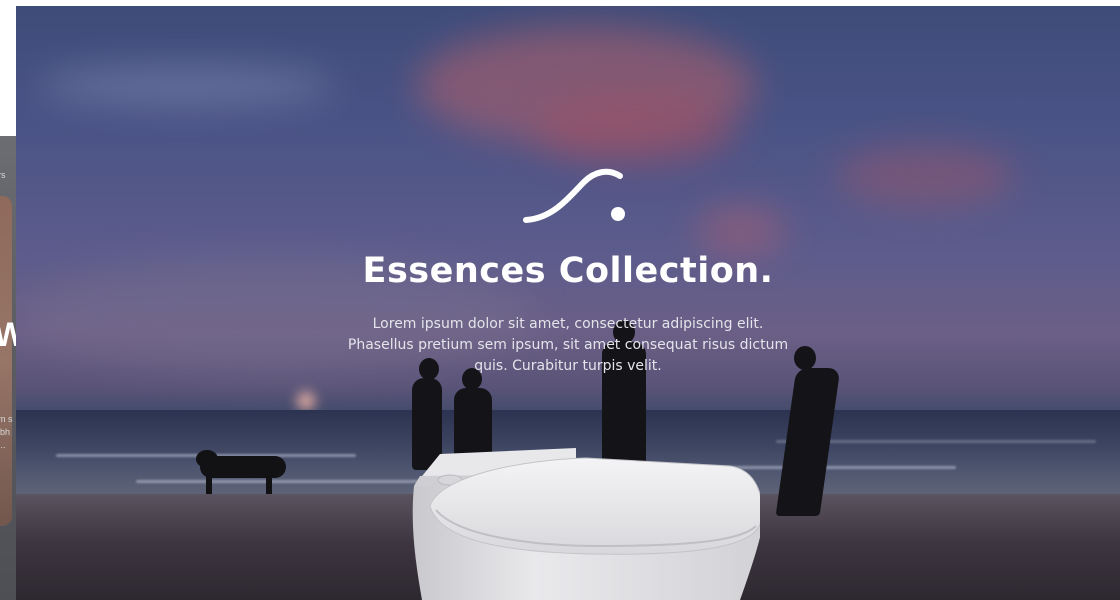 This screenshot has width=1120, height=600. Describe the element at coordinates (306, 401) in the screenshot. I see `sun-glow` at that location.